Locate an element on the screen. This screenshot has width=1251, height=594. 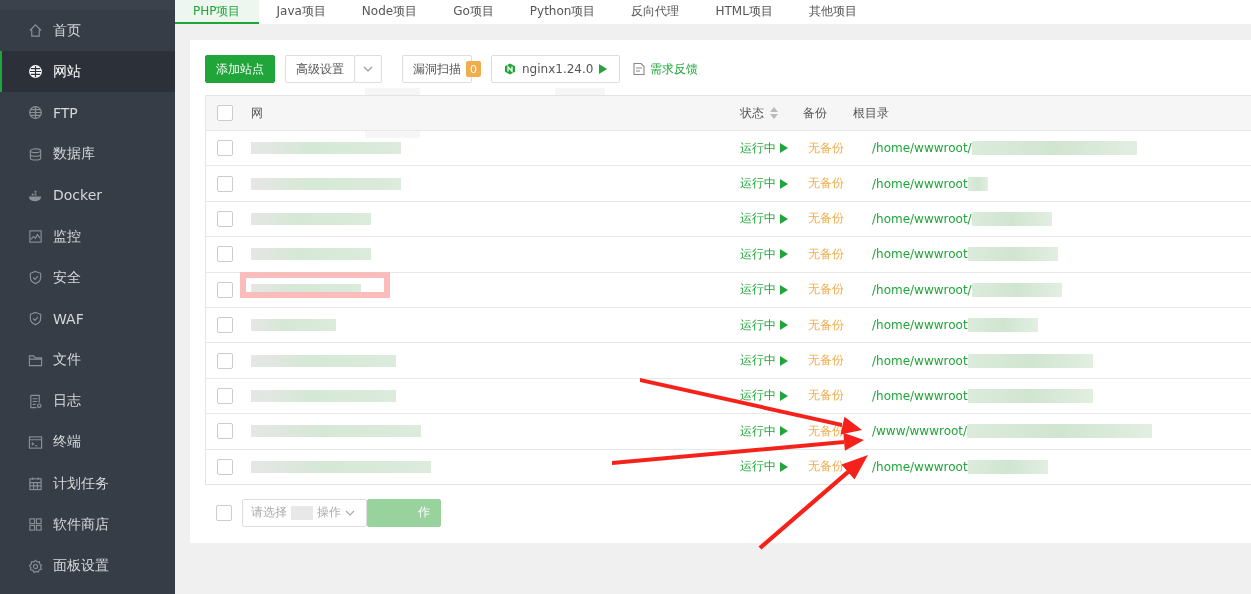
sidebar-item: 安全 is located at coordinates (87, 278).